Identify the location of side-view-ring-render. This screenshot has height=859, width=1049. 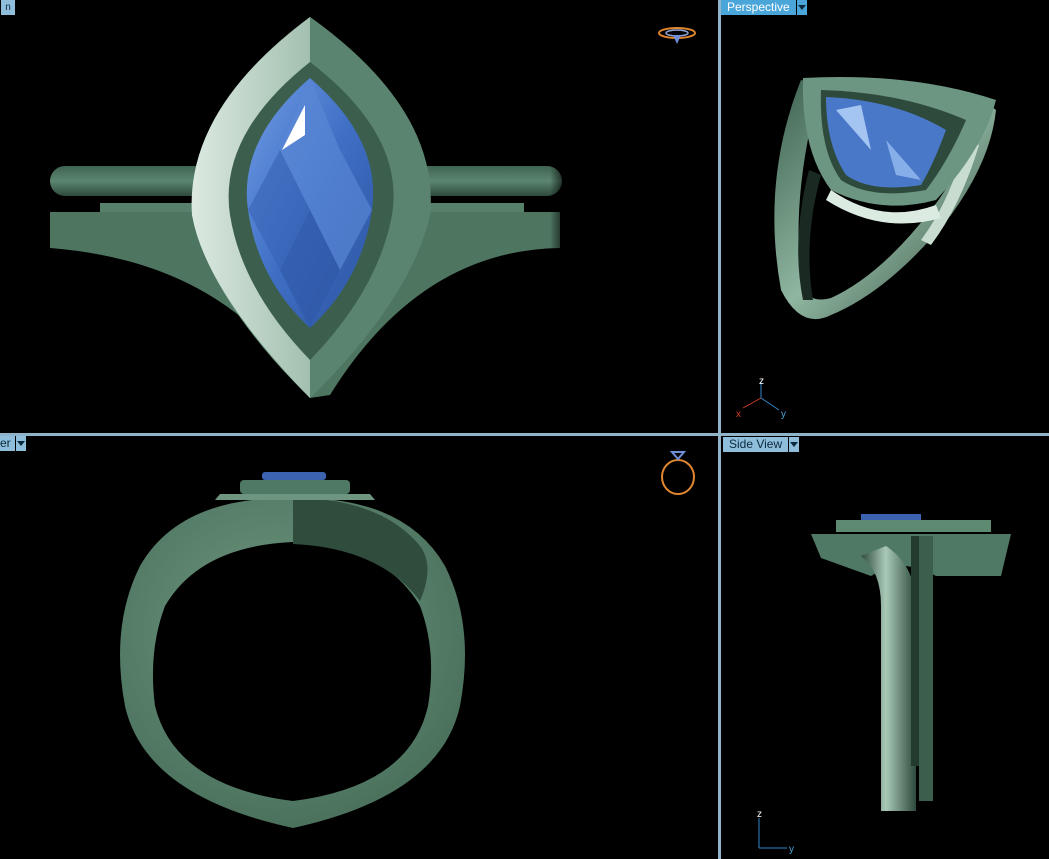
(911, 662).